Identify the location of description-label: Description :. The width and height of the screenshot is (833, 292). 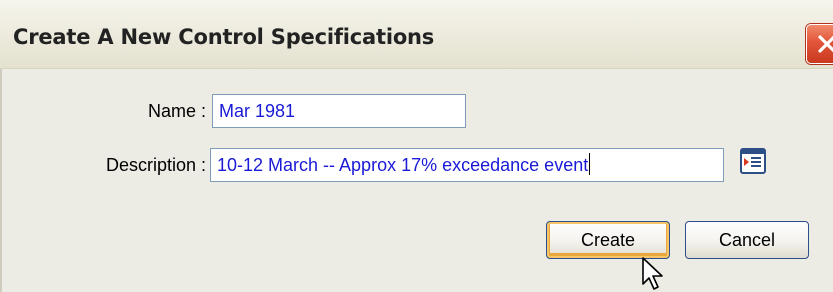
(155, 165).